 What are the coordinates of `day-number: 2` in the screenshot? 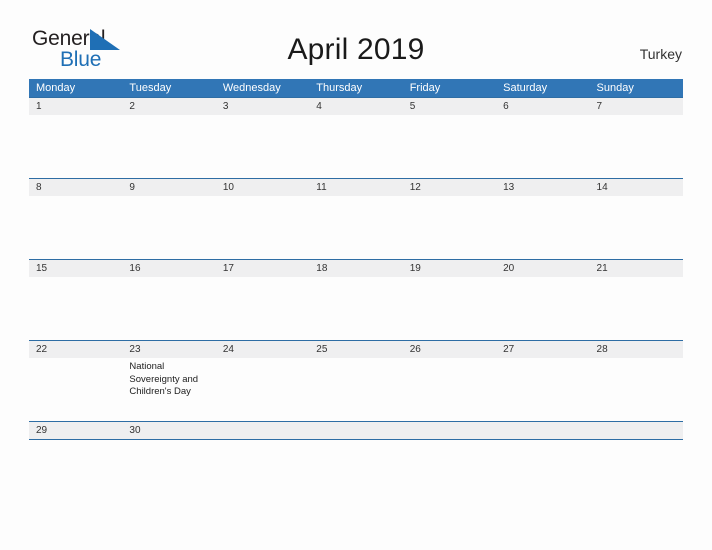 It's located at (132, 106).